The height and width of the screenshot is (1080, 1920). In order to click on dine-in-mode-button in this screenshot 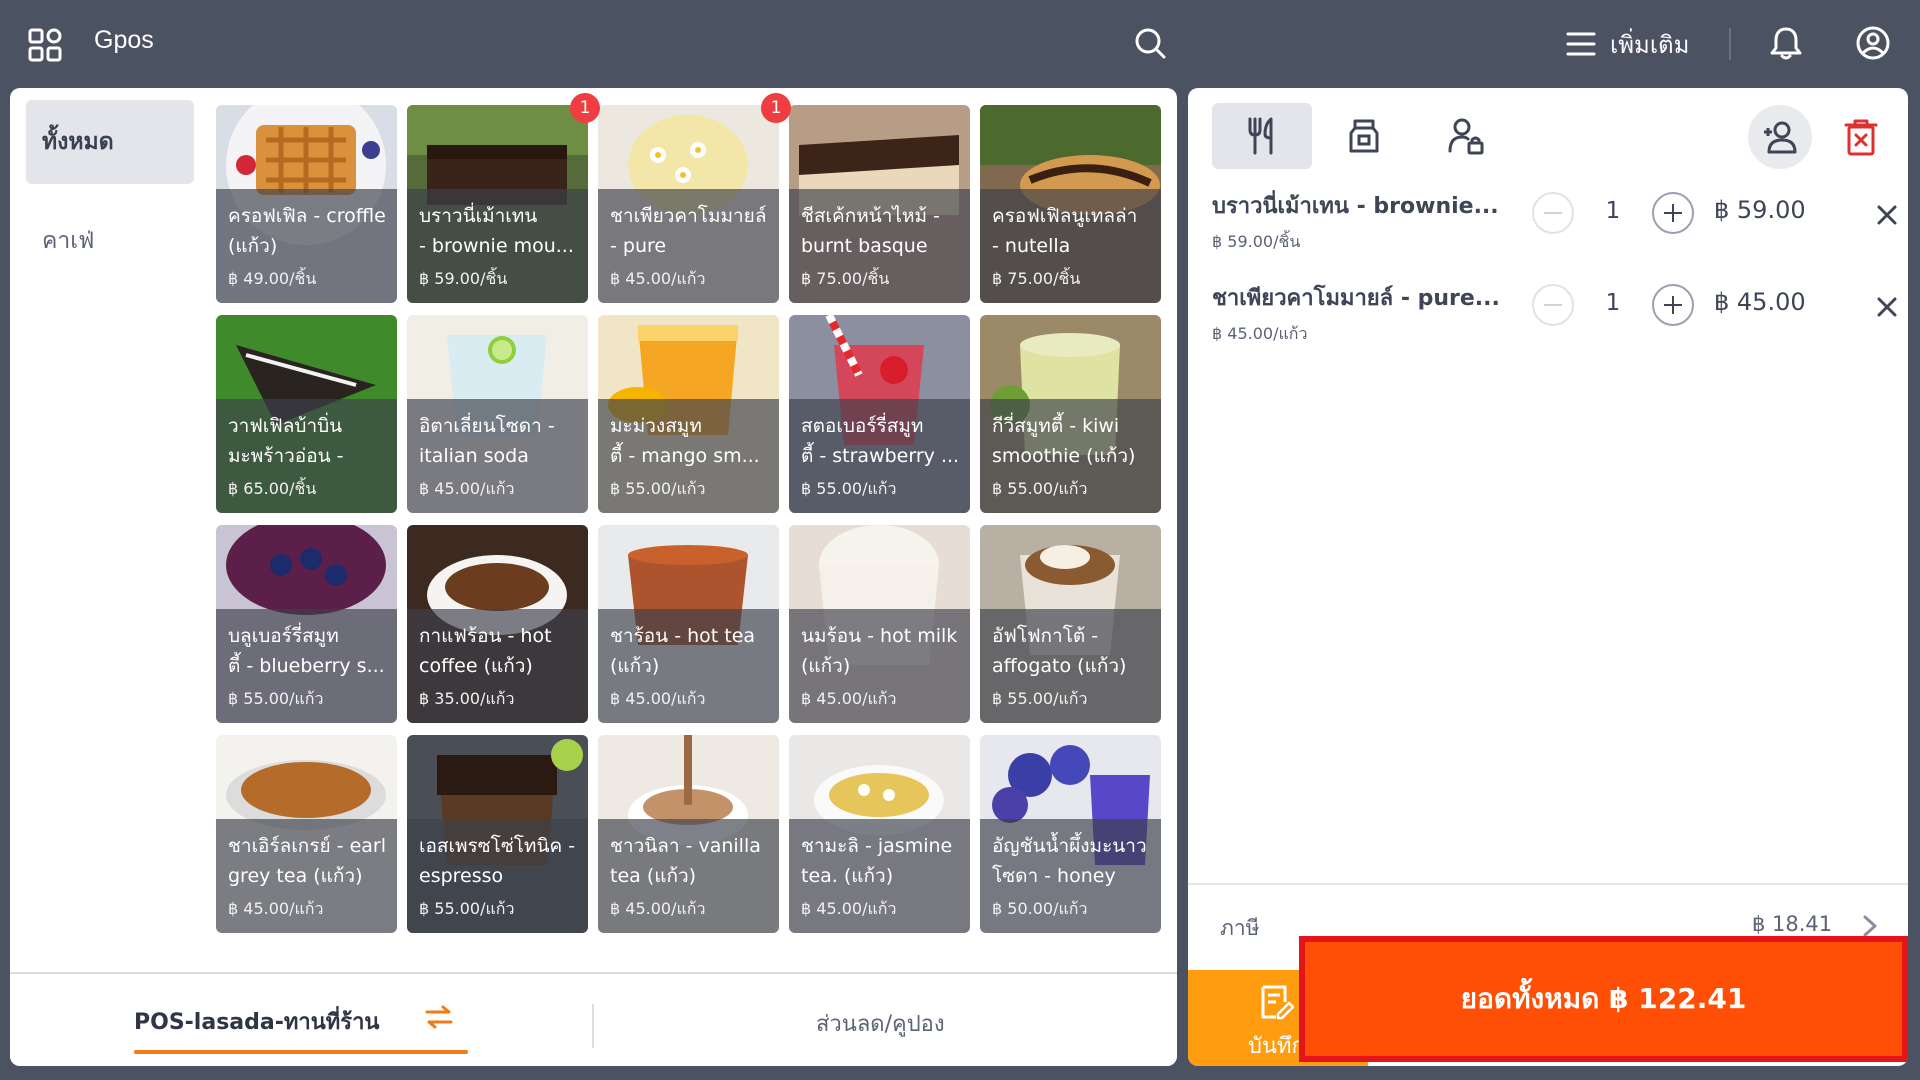, I will do `click(1262, 136)`.